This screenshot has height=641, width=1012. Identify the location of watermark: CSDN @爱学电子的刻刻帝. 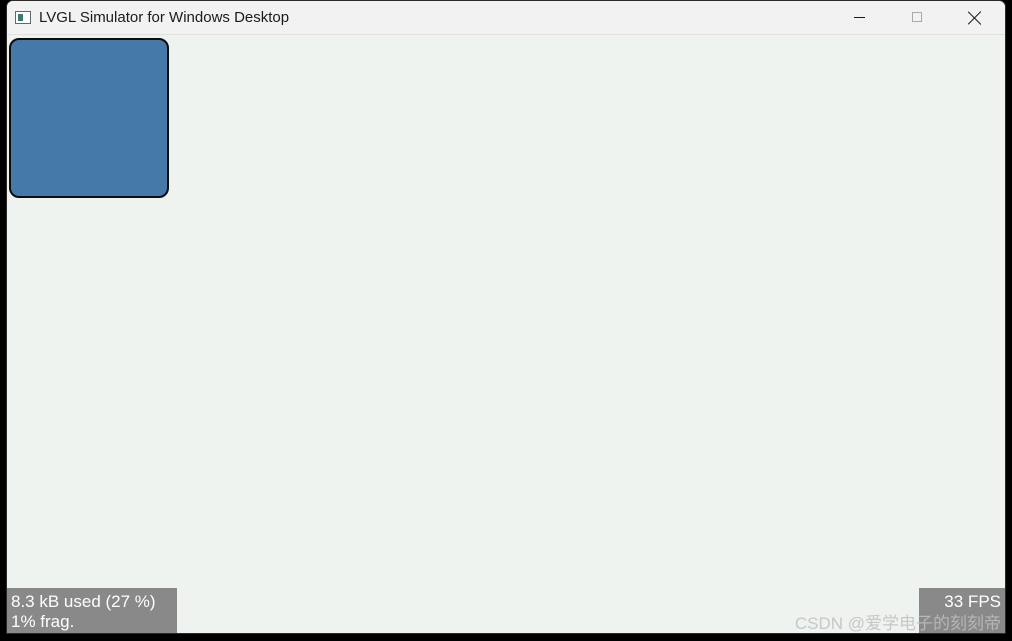
(897, 623).